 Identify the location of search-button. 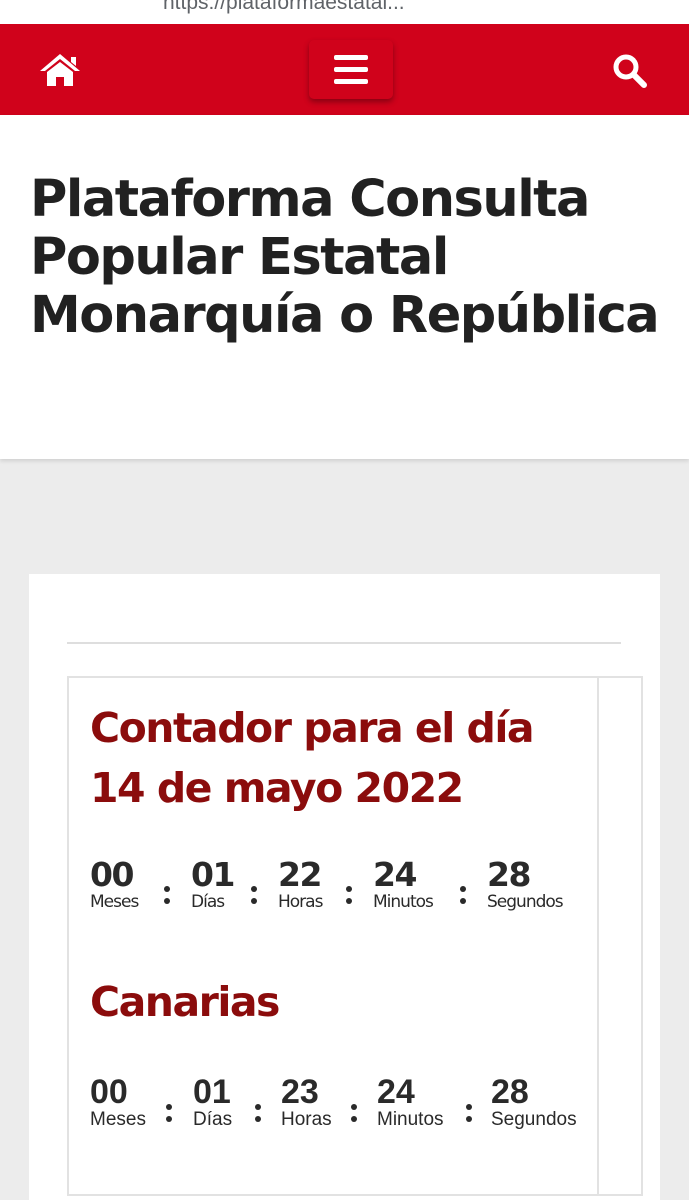
(630, 71).